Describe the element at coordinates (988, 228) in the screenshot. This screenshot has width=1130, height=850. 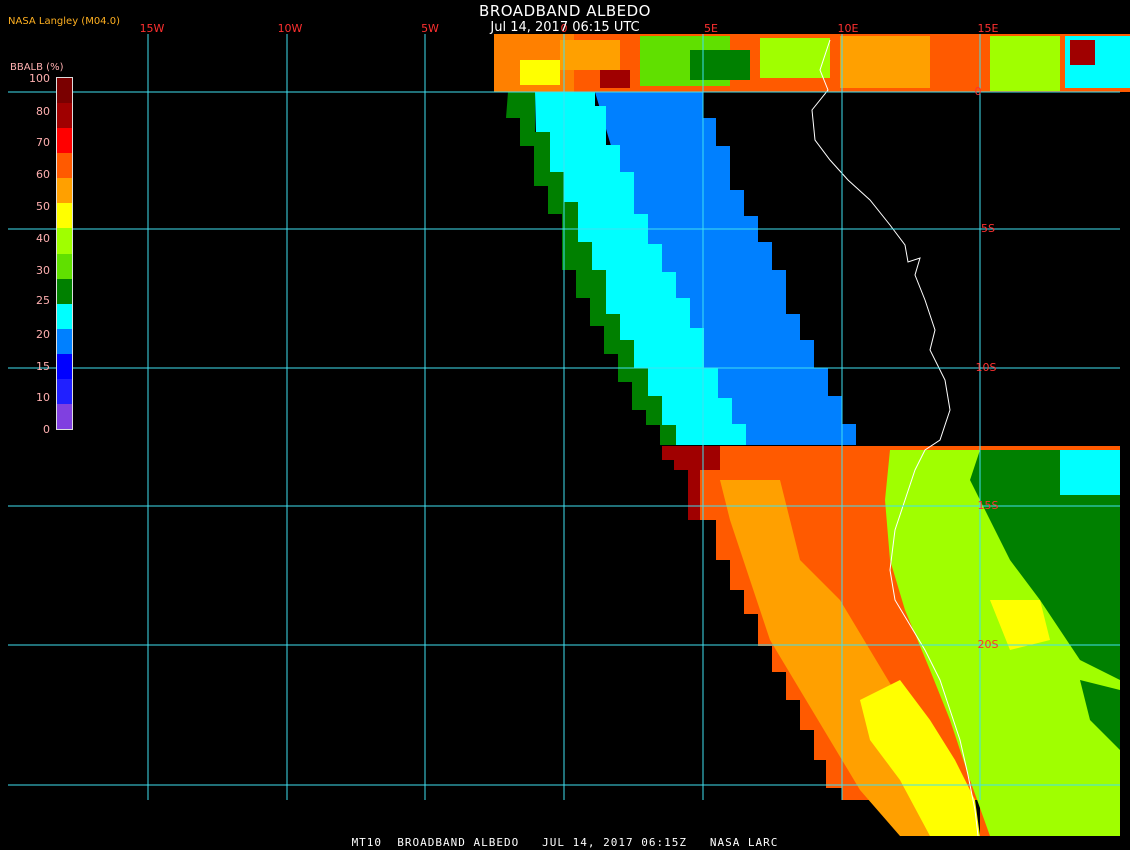
I see `lat-label: 5S` at that location.